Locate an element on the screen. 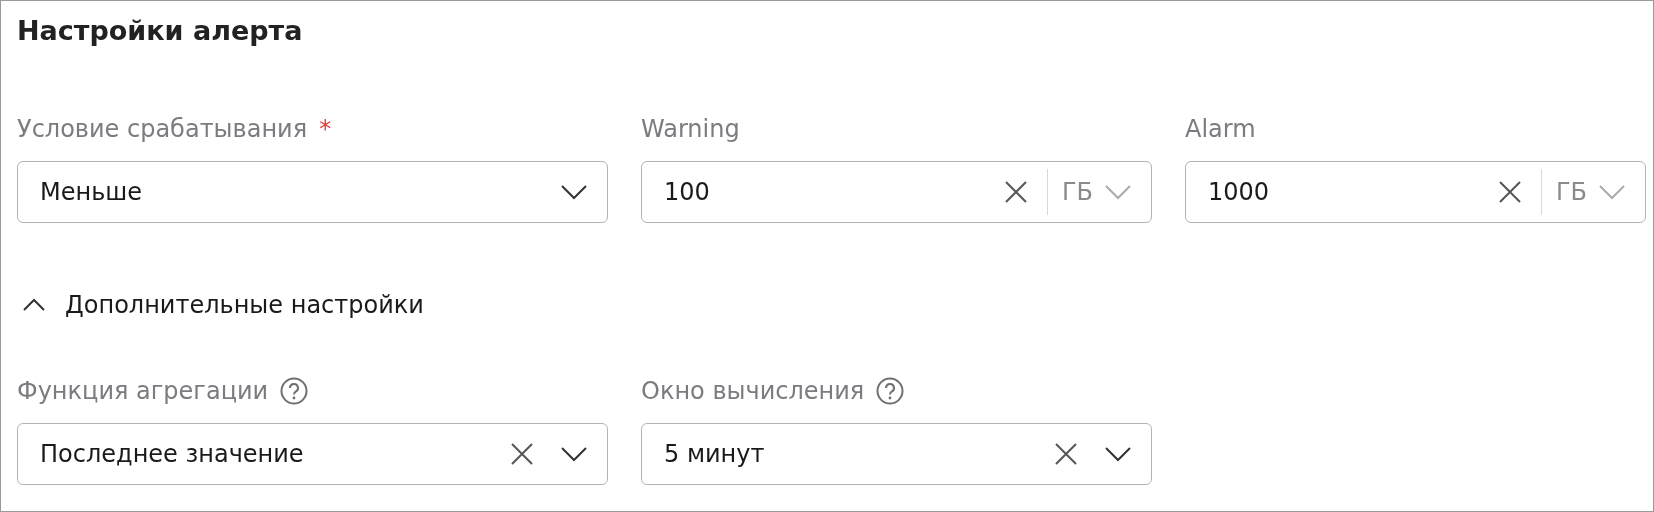 This screenshot has width=1654, height=512. advanced-settings-toggle: Дополнительные настройки is located at coordinates (244, 305).